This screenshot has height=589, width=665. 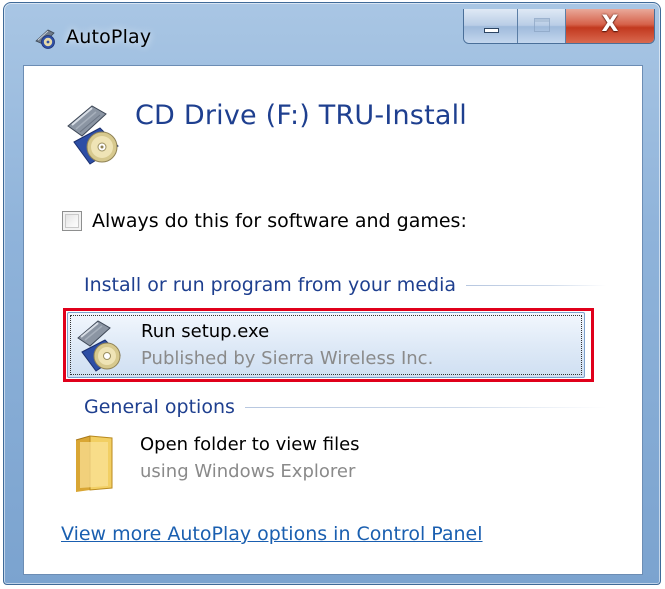 I want to click on section-install-header: Install or run program from your media, so click(x=345, y=285).